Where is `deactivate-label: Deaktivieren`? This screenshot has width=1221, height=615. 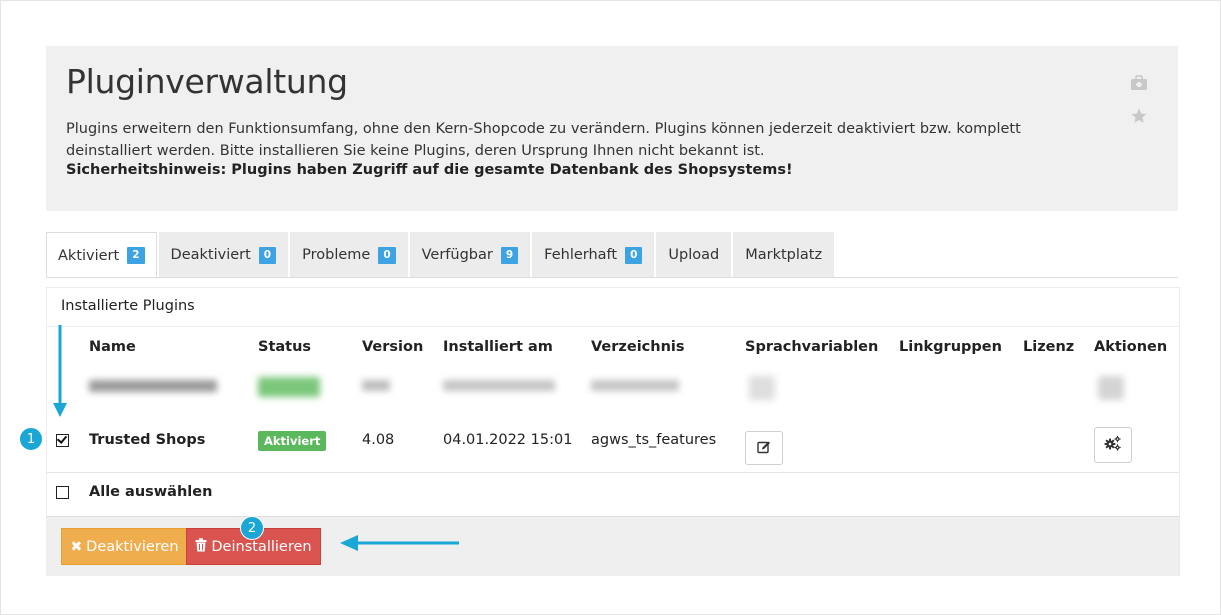 deactivate-label: Deaktivieren is located at coordinates (132, 546).